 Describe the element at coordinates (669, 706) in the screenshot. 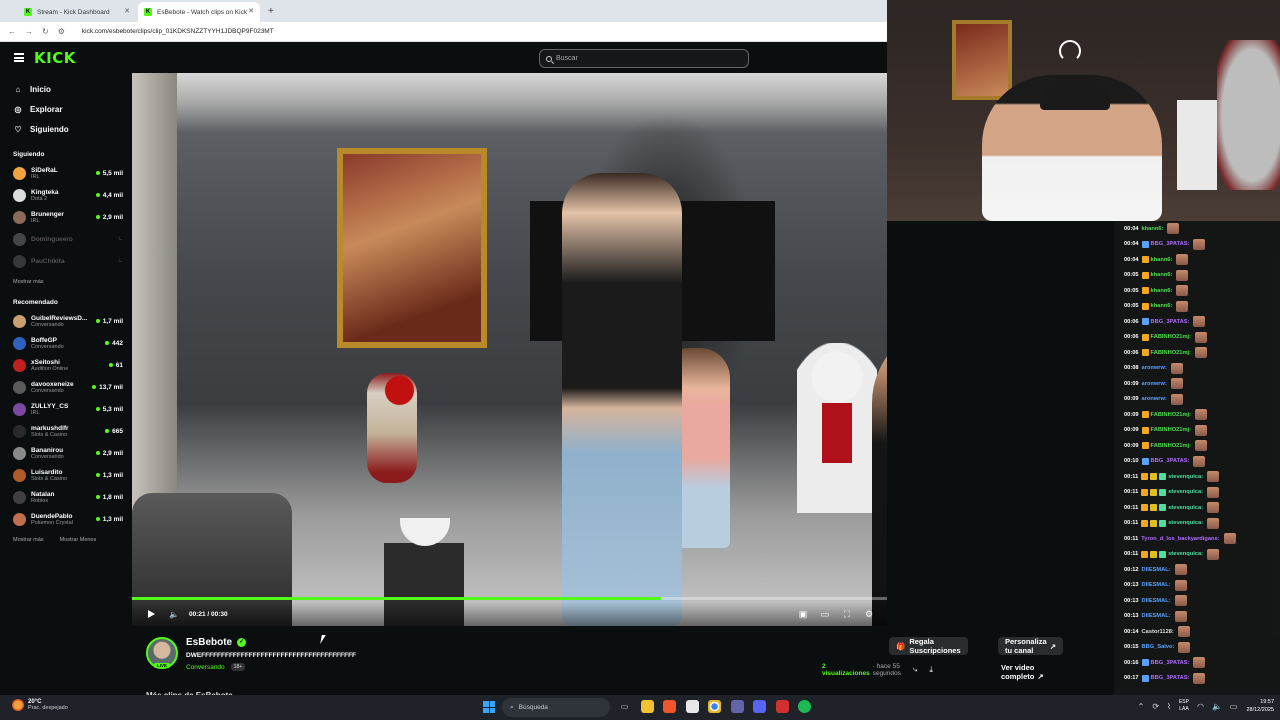

I see `brave-icon` at that location.